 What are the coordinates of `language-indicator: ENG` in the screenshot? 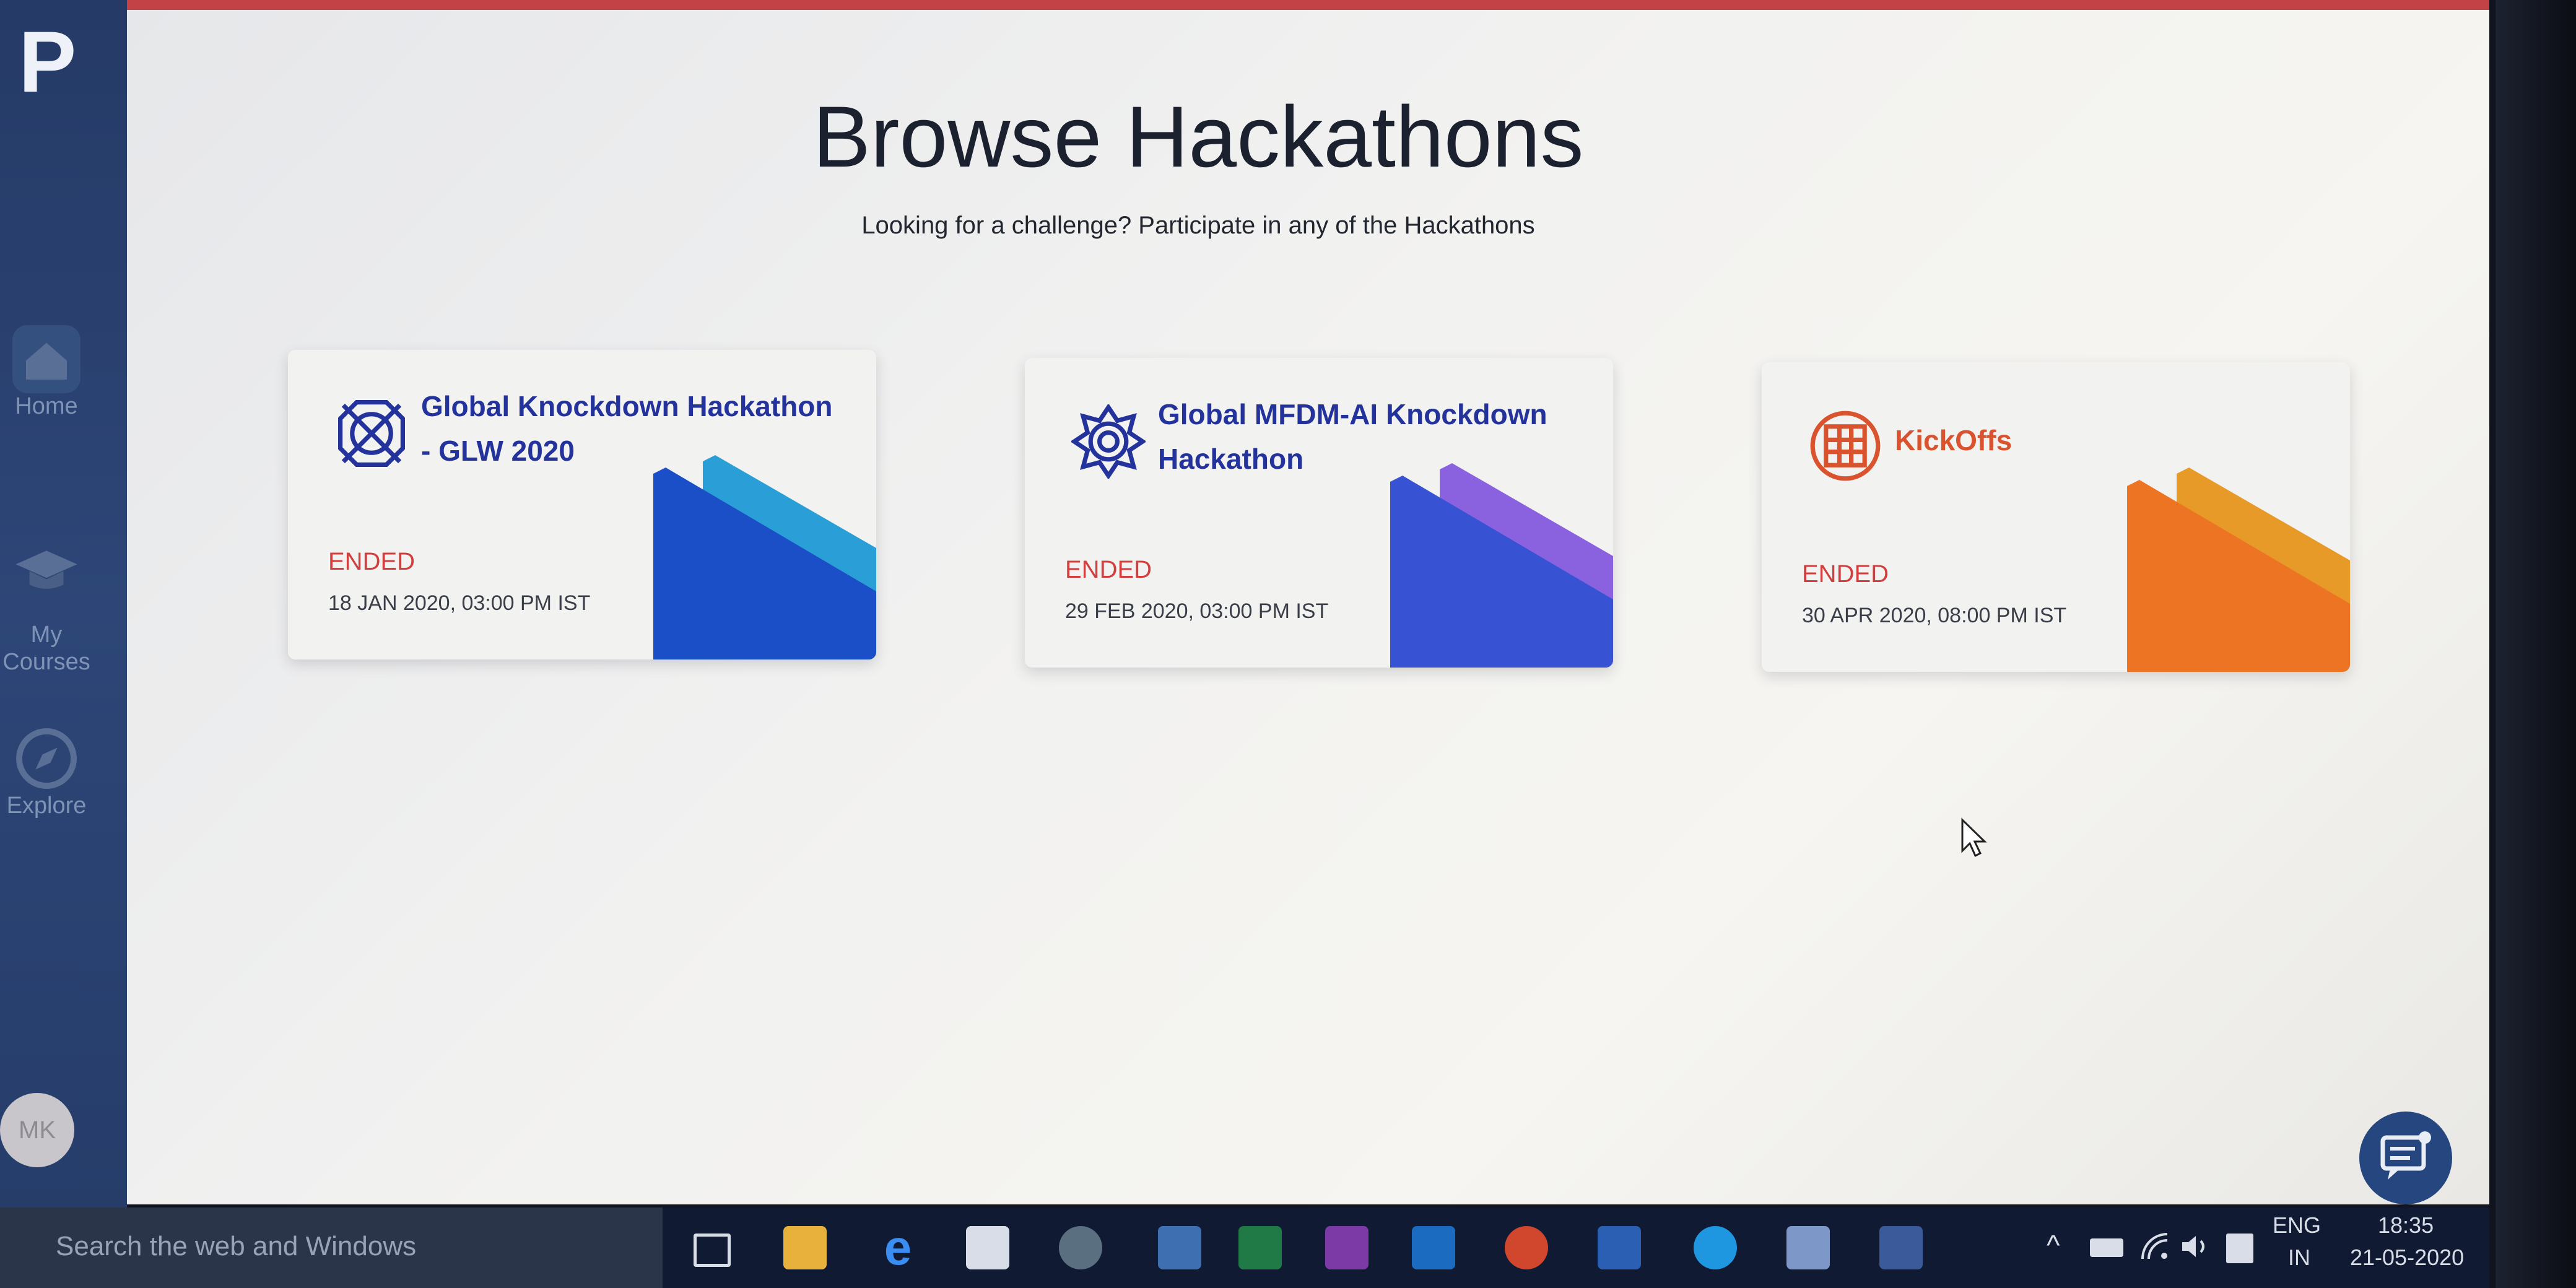 It's located at (2297, 1225).